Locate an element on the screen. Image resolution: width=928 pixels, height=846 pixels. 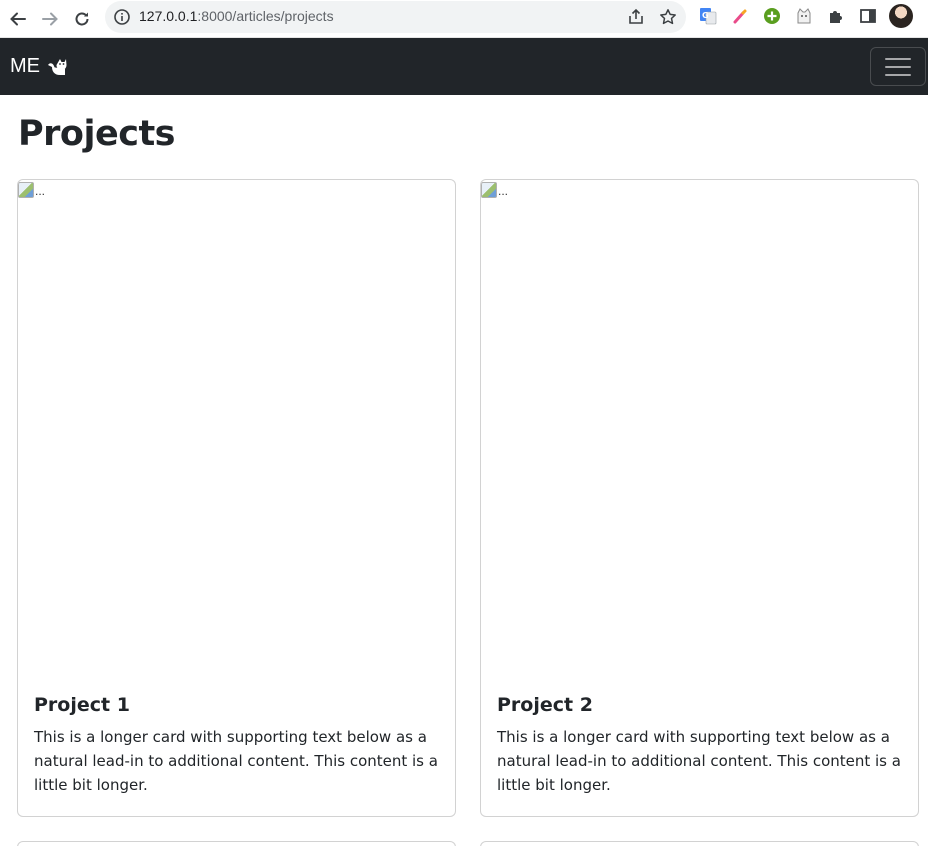
card-title: Project 2 is located at coordinates (545, 705).